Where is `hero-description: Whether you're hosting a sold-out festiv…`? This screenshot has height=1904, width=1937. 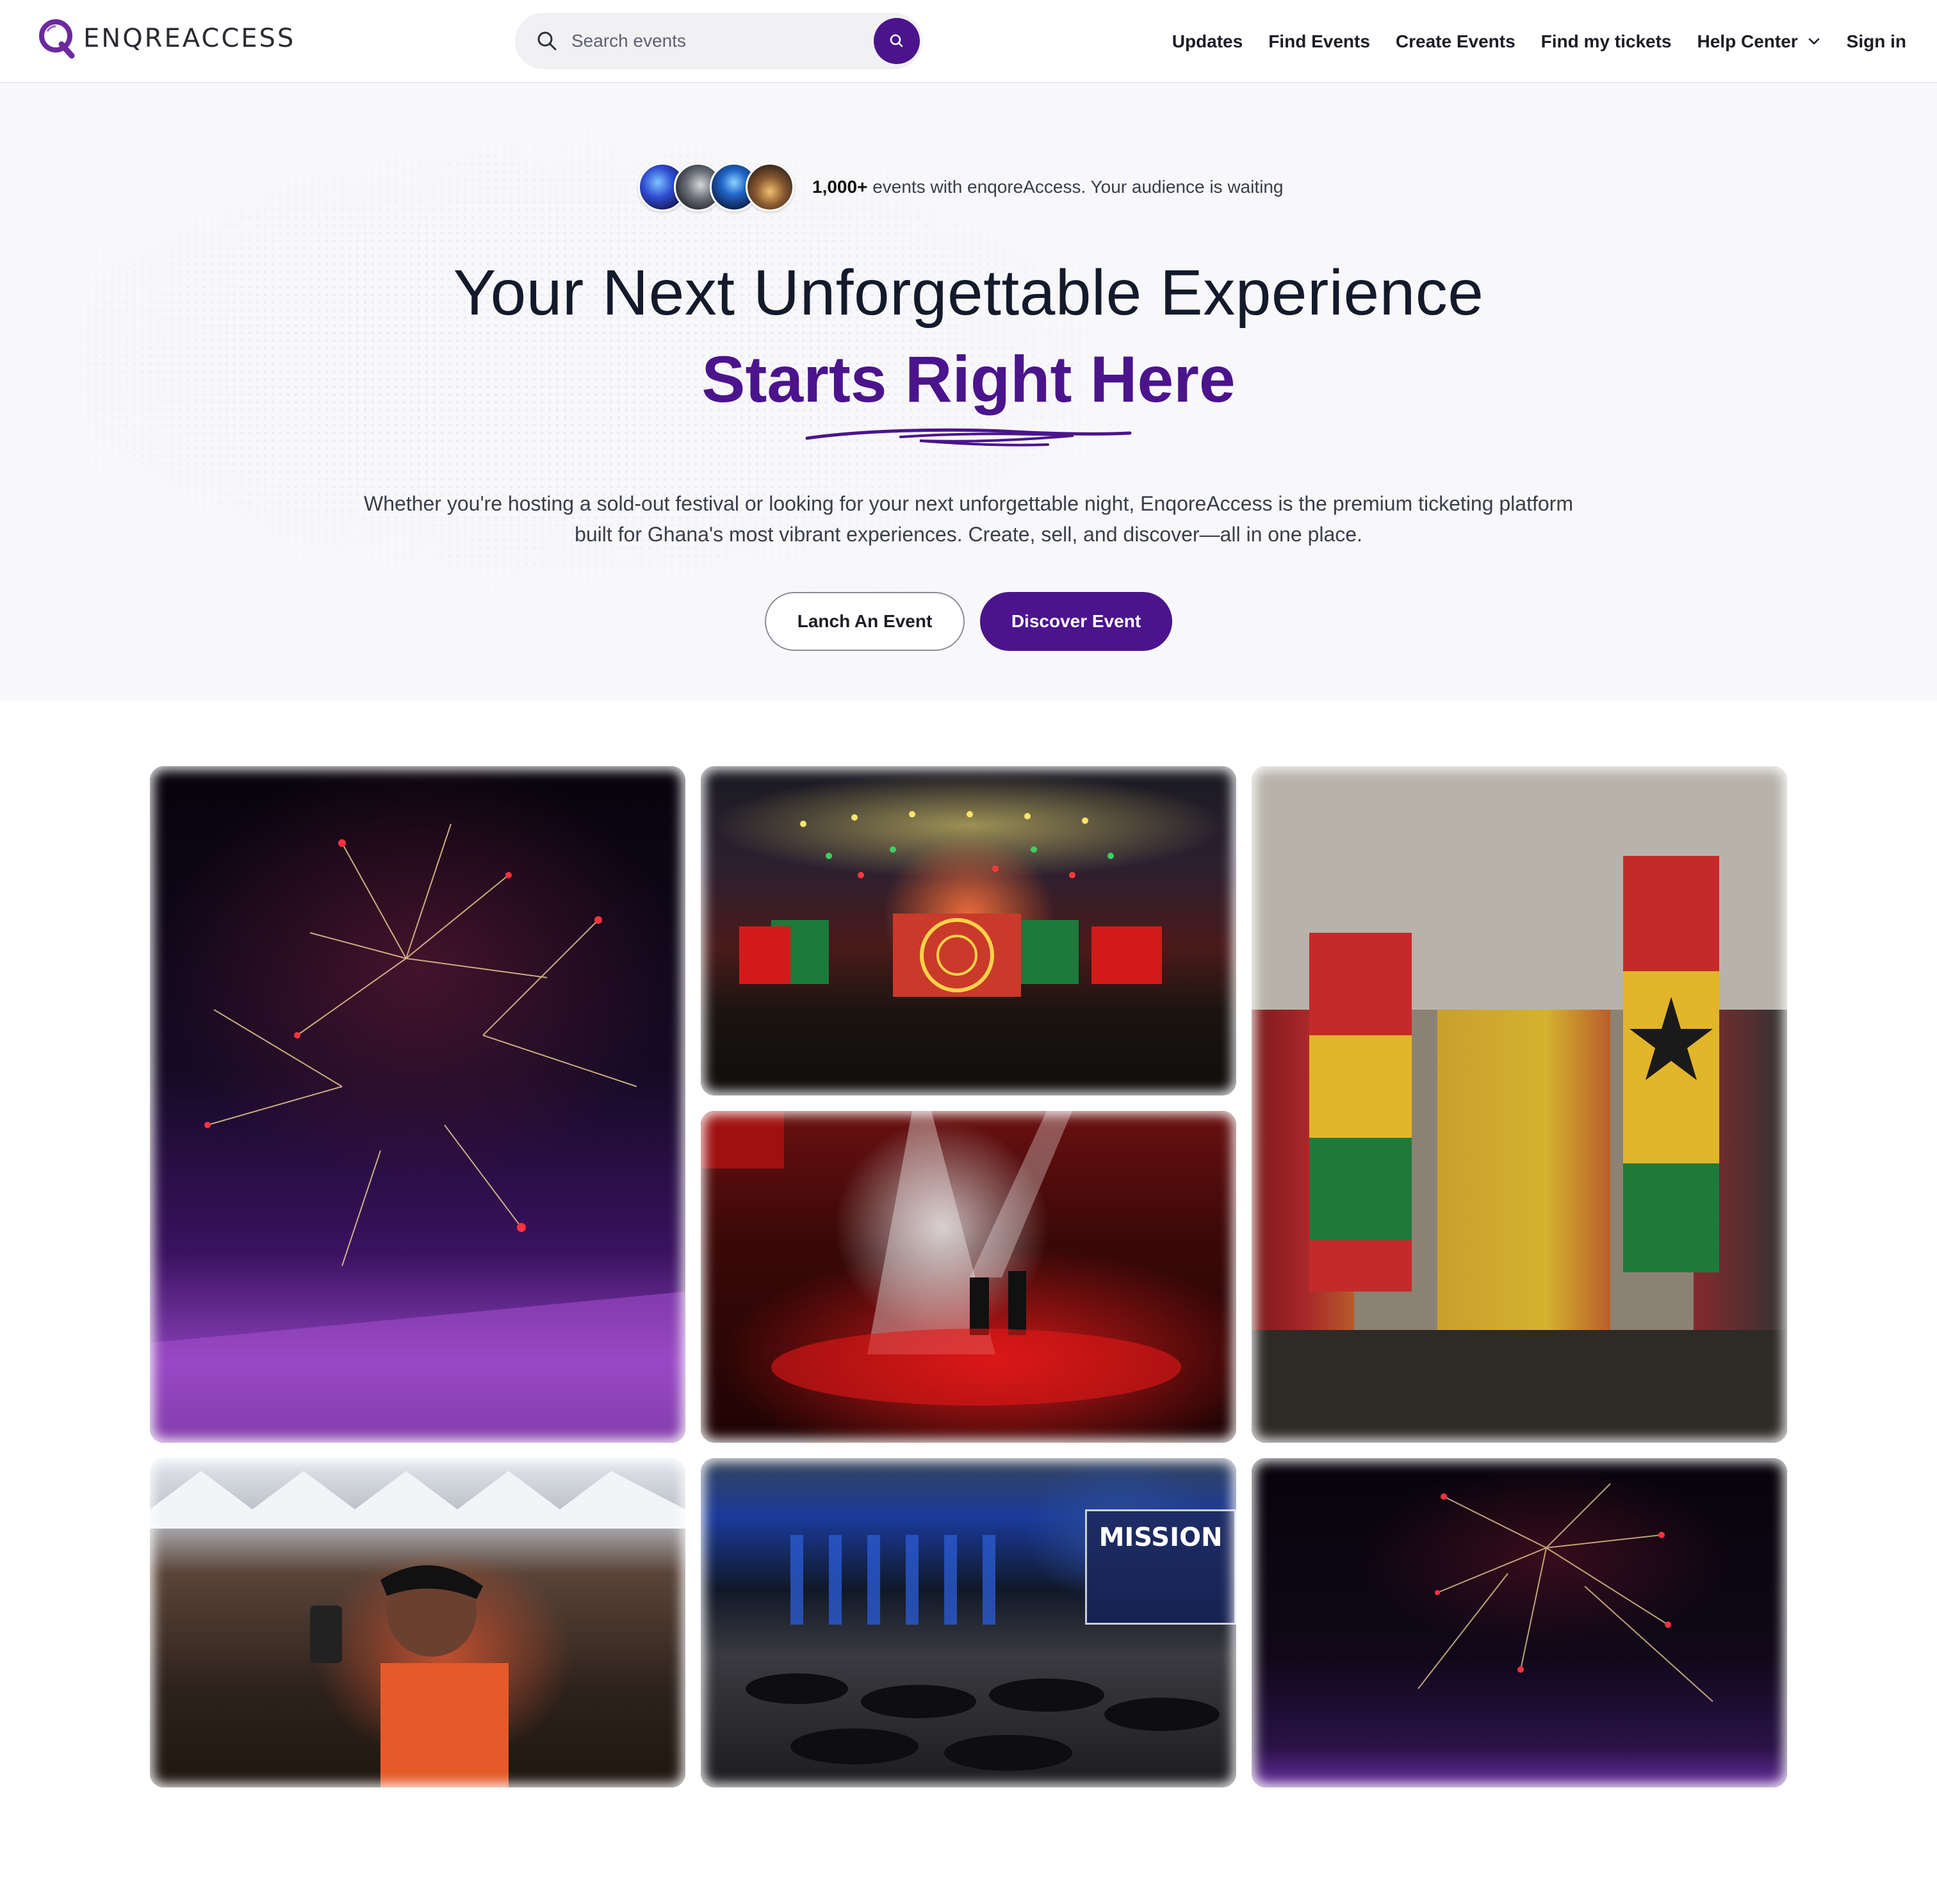 hero-description: Whether you're hosting a sold-out festiv… is located at coordinates (968, 519).